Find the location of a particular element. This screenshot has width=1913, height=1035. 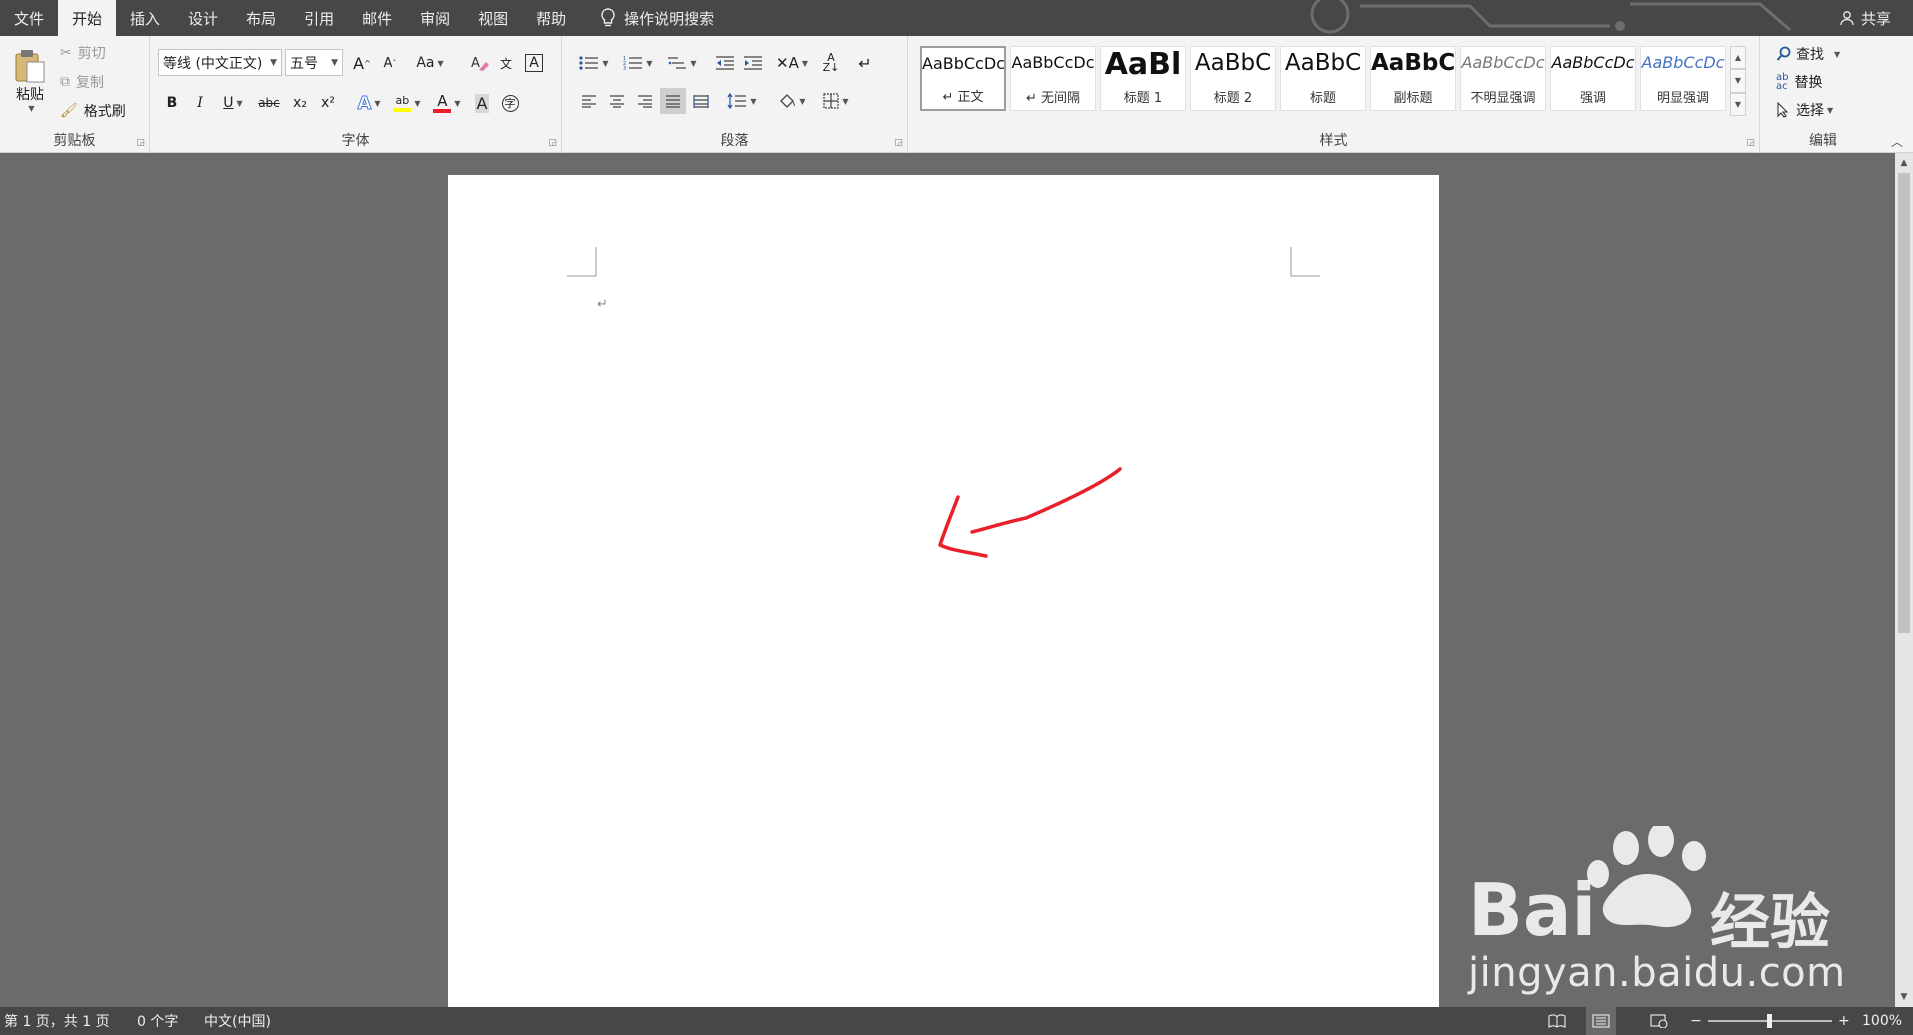

highlight-color-button: ab ▼ is located at coordinates (407, 103).